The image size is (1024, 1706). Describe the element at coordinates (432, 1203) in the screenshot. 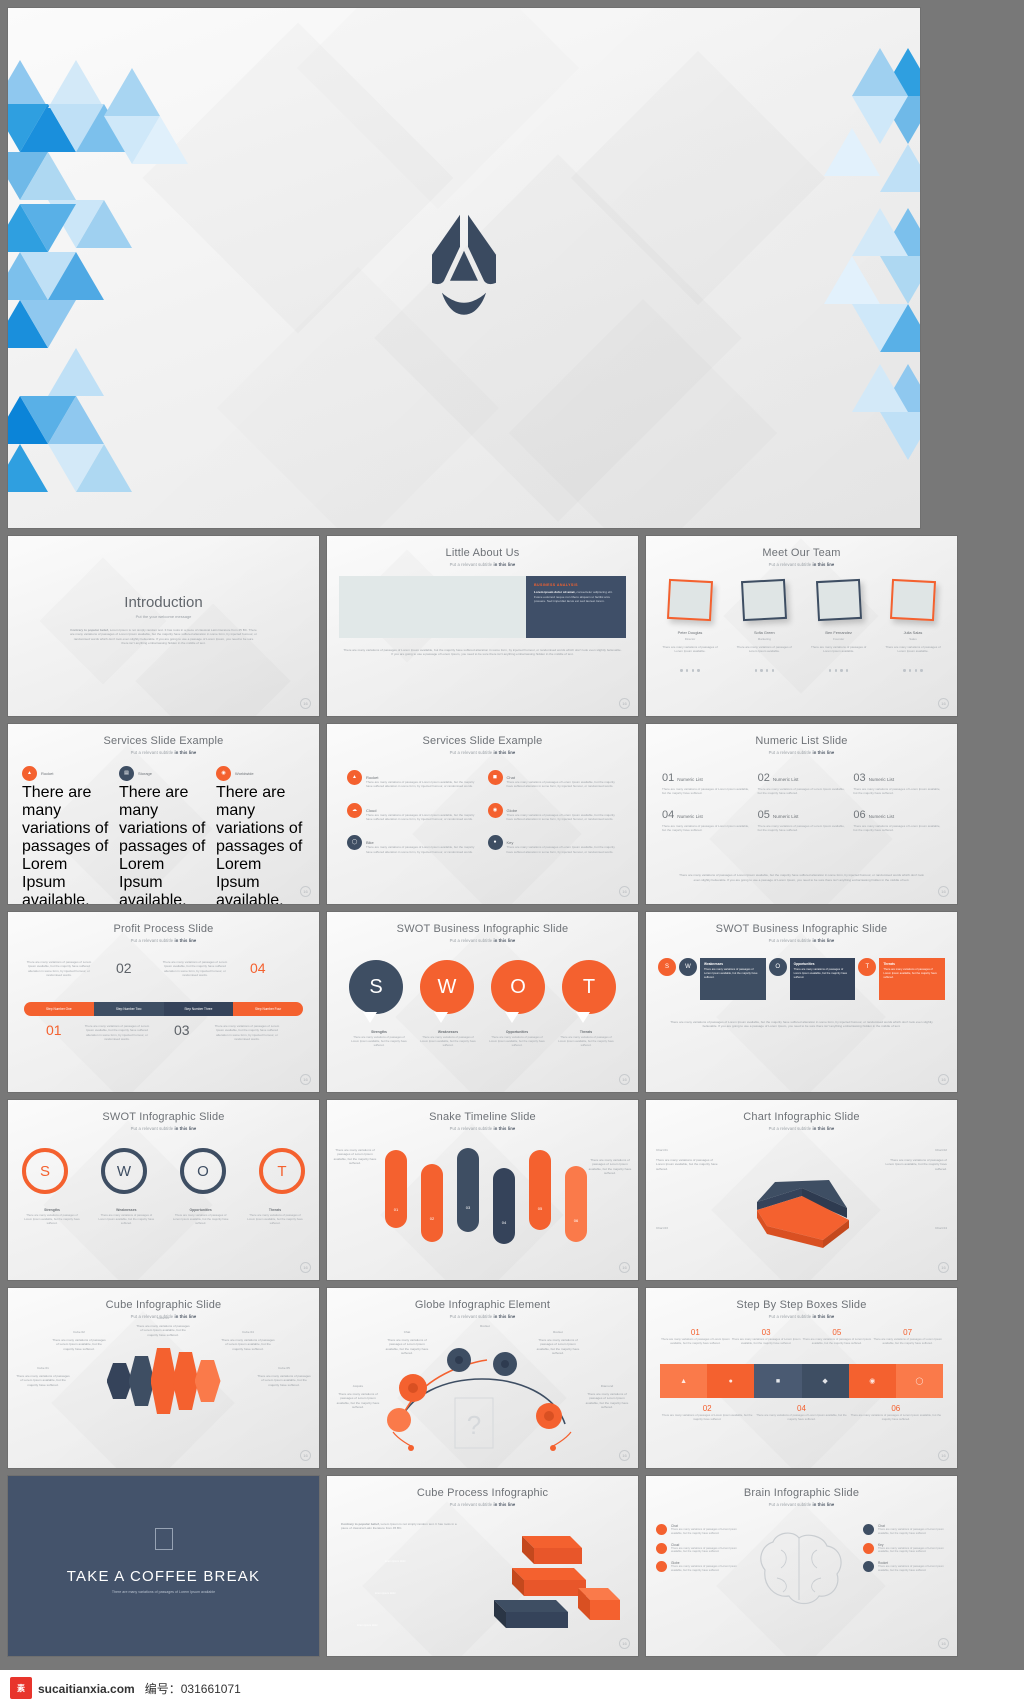

I see `timeline-step: 02` at that location.